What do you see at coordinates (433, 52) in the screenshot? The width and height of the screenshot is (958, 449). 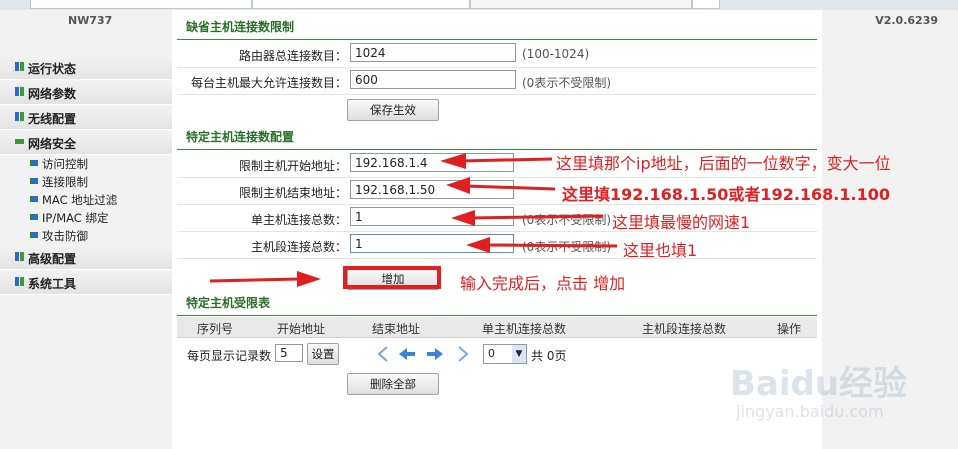 I see `total-connections-input: 1024` at bounding box center [433, 52].